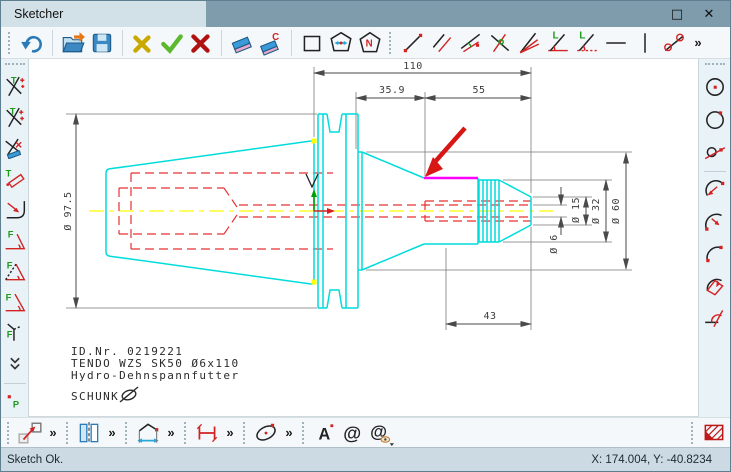  Describe the element at coordinates (53, 432) in the screenshot. I see `move-tools-overflow-button: »` at that location.